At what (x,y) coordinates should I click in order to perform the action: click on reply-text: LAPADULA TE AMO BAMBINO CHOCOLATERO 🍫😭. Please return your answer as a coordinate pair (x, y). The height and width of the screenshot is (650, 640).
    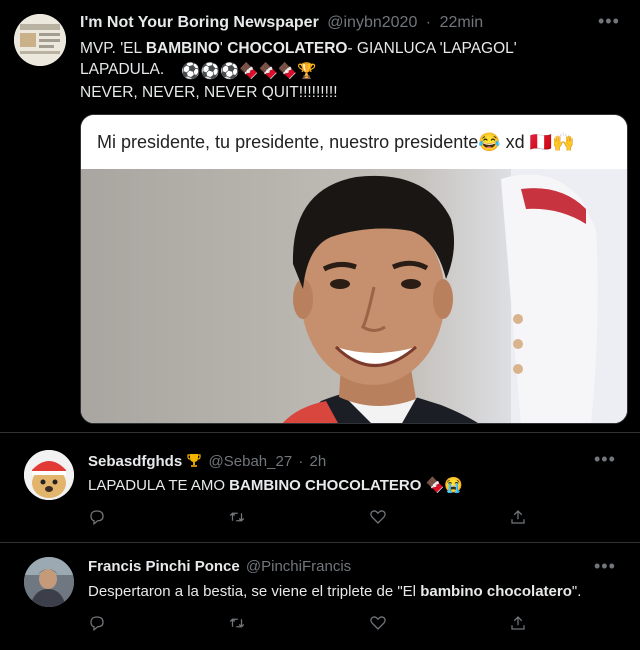
    Looking at the image, I should click on (275, 485).